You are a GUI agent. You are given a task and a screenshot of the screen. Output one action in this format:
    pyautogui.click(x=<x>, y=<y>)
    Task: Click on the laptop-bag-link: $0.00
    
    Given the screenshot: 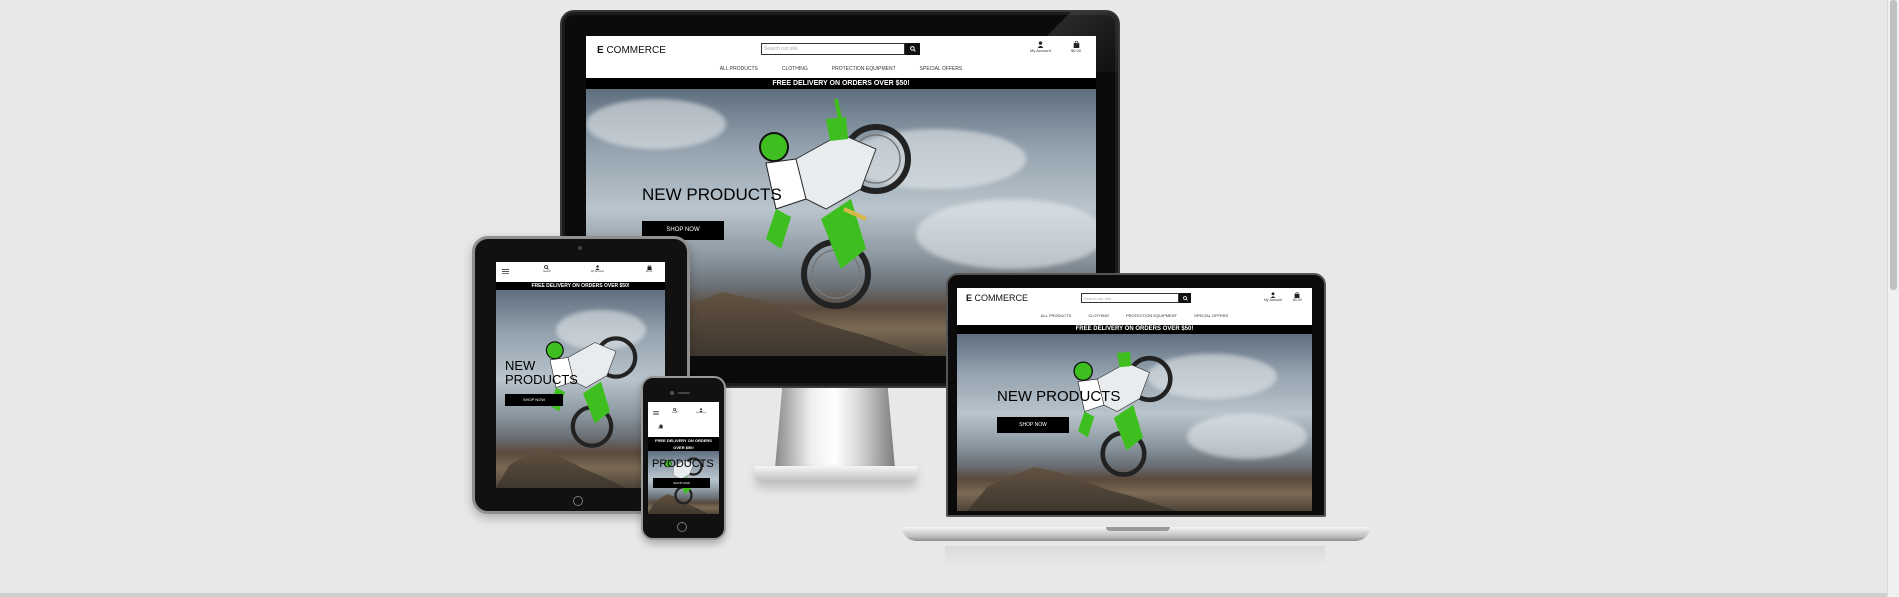 What is the action you would take?
    pyautogui.click(x=1297, y=297)
    